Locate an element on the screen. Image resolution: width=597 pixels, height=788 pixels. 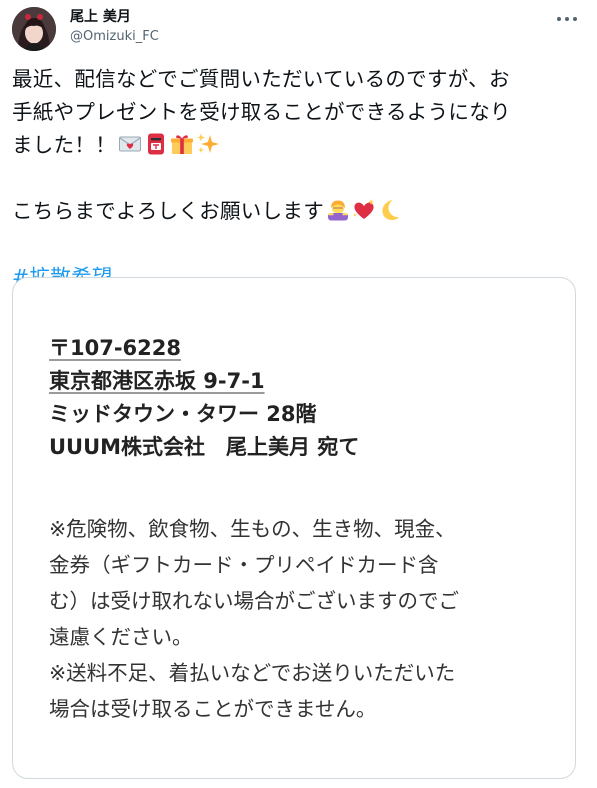
tweet-line: 手紙やプレゼントを受け取ることができるようになり is located at coordinates (261, 112).